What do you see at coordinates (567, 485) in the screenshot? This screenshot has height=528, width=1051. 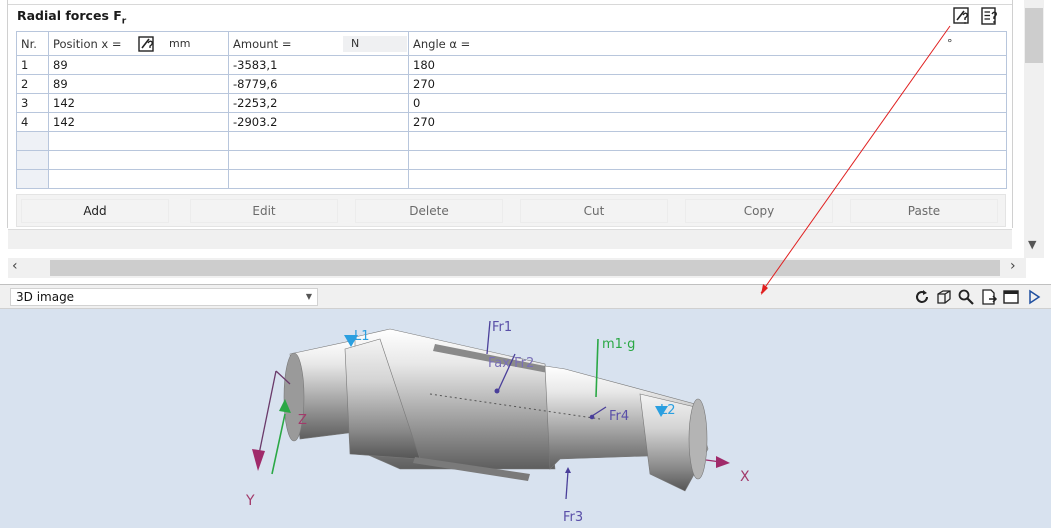 I see `force-arrow-fr3` at bounding box center [567, 485].